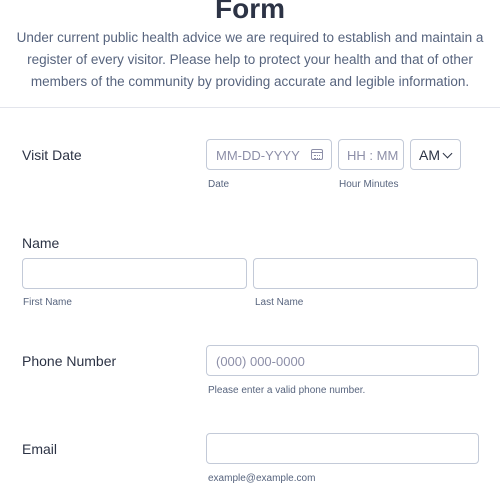  I want to click on email-input, so click(342, 448).